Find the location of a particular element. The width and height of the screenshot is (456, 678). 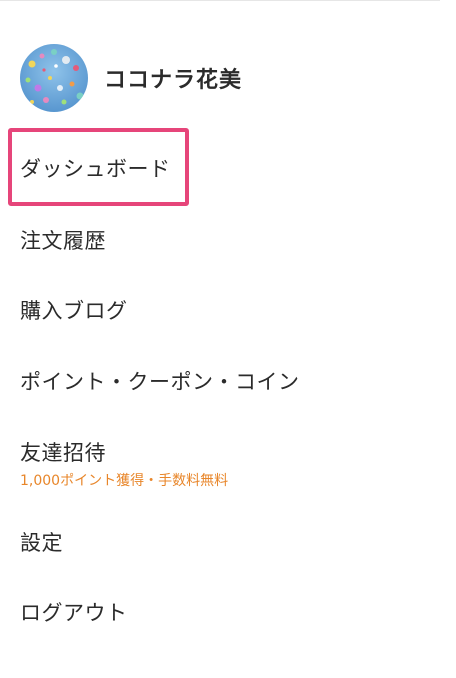

menu-item-invite: 友達招待 is located at coordinates (63, 453).